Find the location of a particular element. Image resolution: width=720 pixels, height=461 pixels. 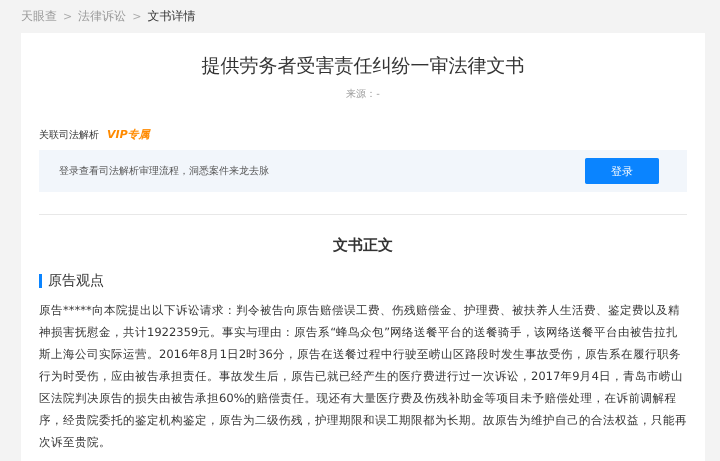

section-title: 原告观点 is located at coordinates (76, 281).